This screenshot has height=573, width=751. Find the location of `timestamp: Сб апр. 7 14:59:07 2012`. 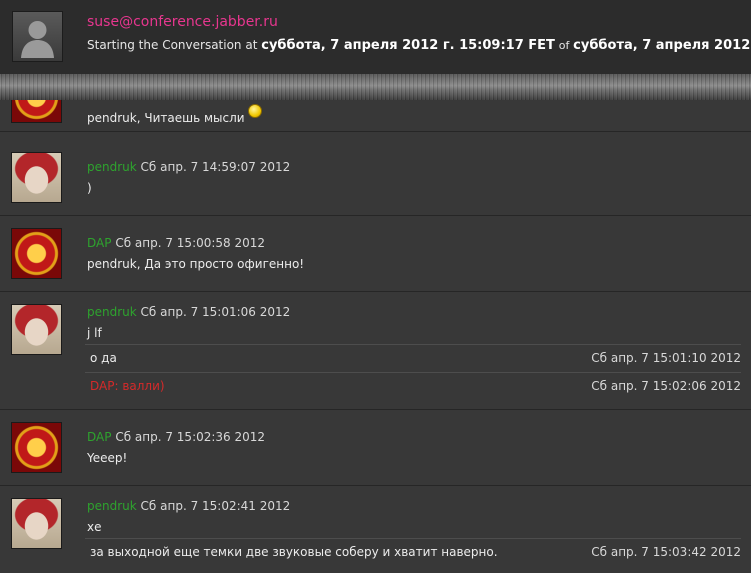

timestamp: Сб апр. 7 14:59:07 2012 is located at coordinates (215, 167).